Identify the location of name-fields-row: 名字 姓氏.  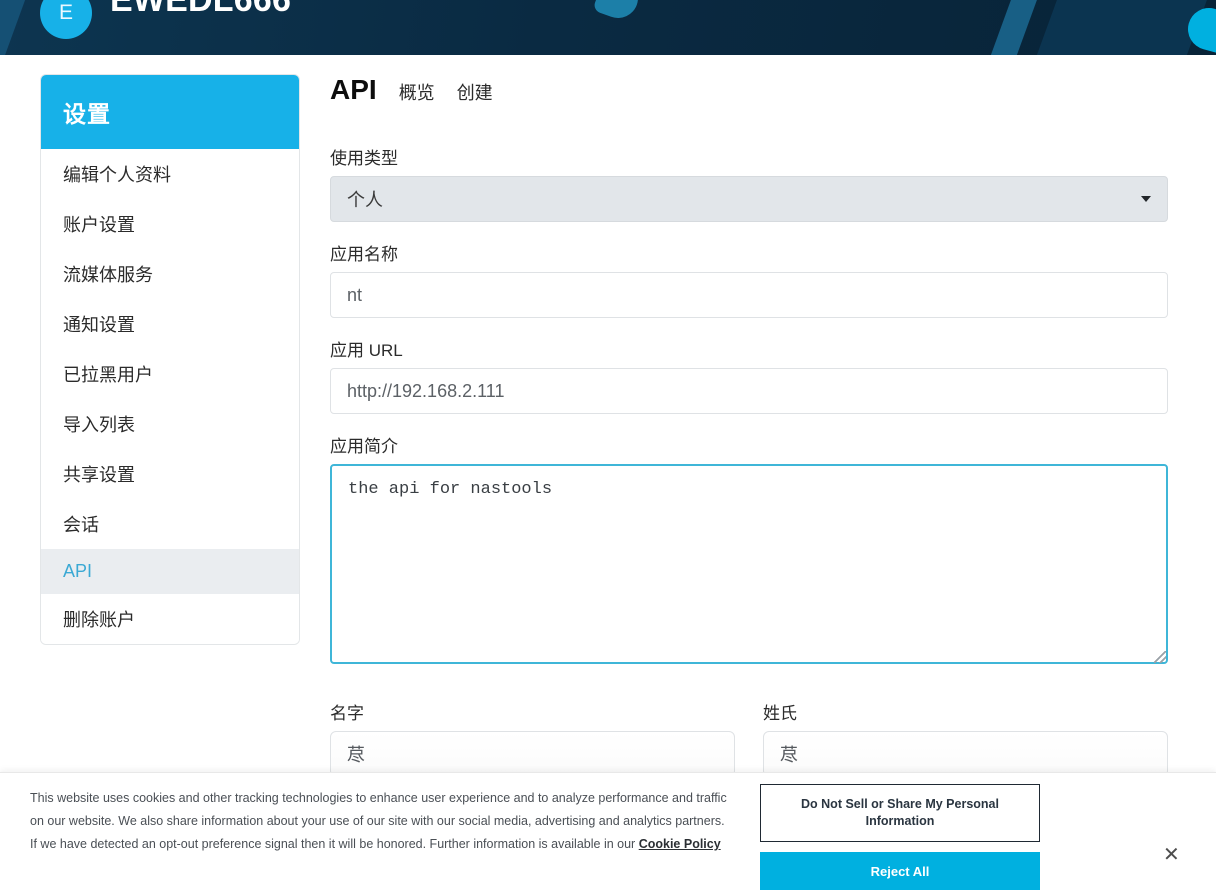
(750, 738).